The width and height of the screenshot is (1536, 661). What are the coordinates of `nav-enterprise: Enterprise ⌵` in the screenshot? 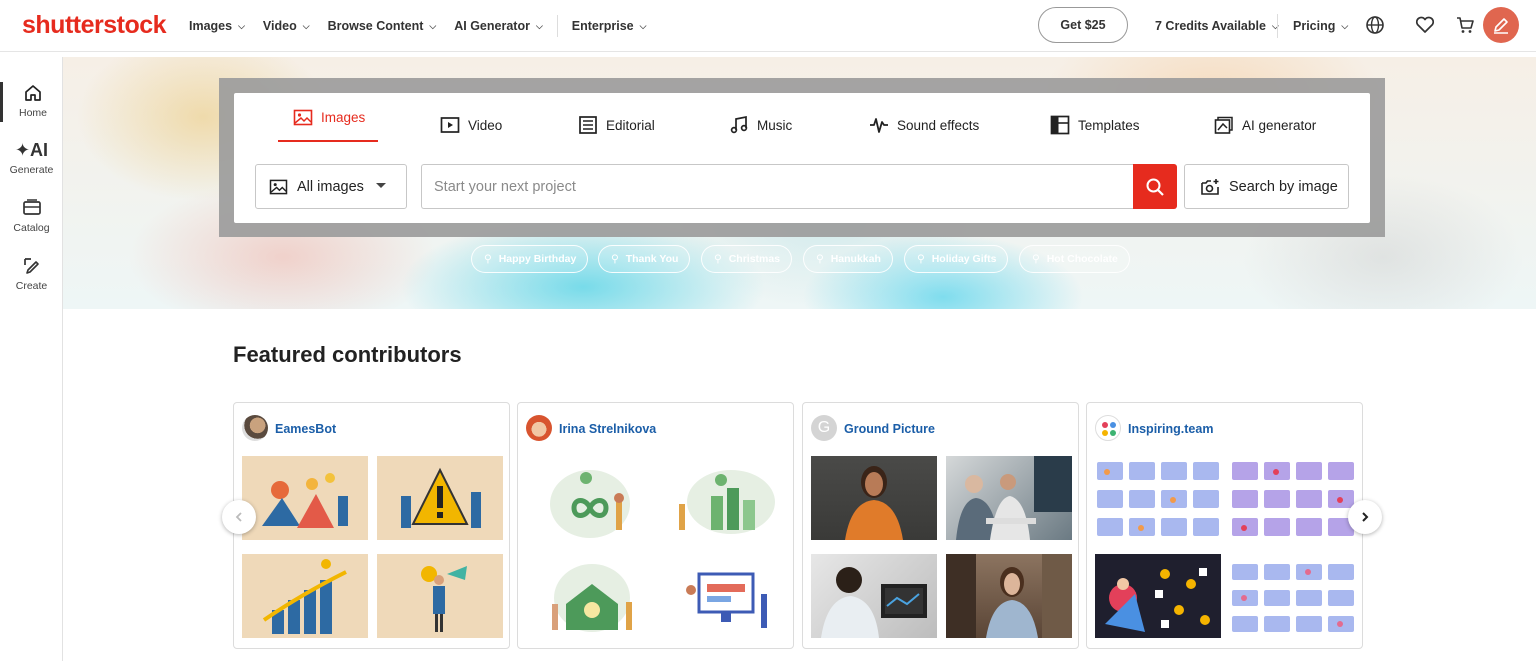 It's located at (609, 26).